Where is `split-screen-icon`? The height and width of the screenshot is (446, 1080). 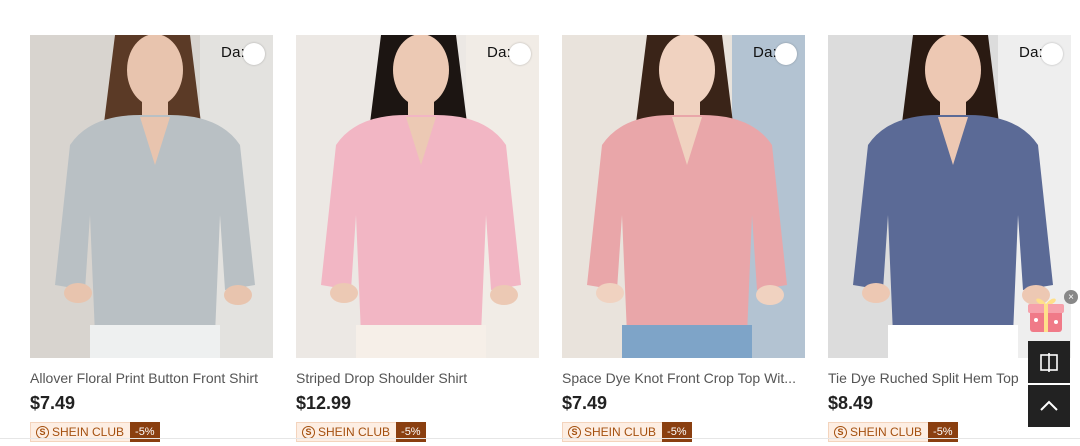 split-screen-icon is located at coordinates (1049, 362).